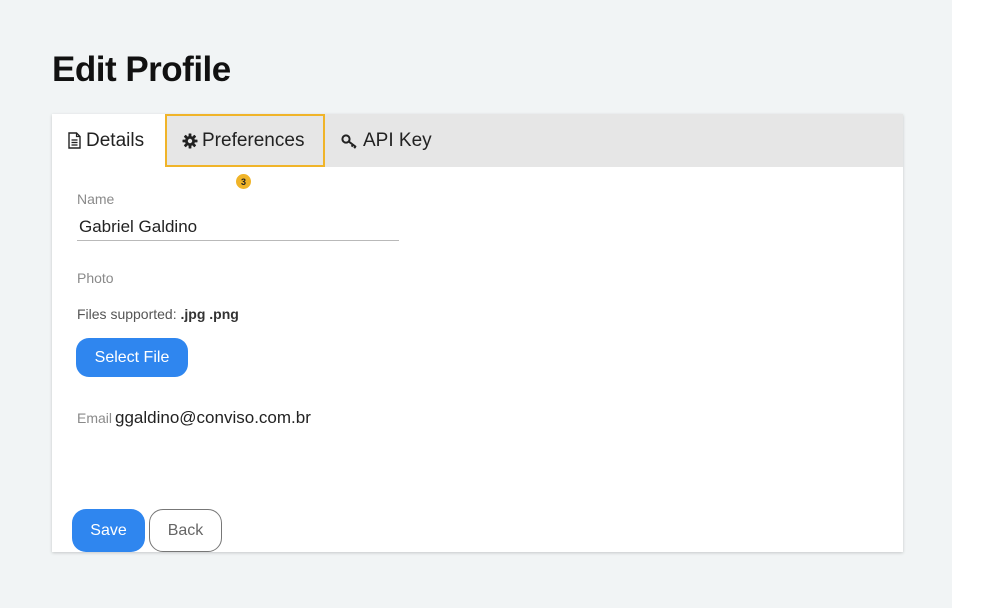 Image resolution: width=996 pixels, height=608 pixels. Describe the element at coordinates (253, 140) in the screenshot. I see `tab-preferences-label: Preferences` at that location.